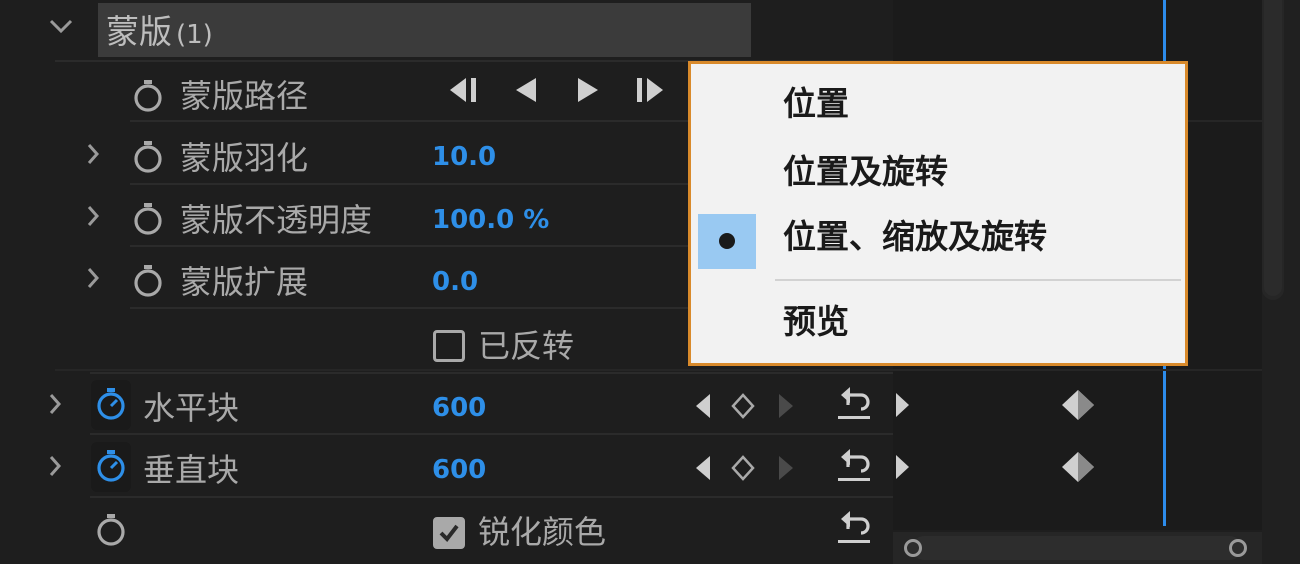  Describe the element at coordinates (459, 408) in the screenshot. I see `horizontal-blocks-value: 600` at that location.